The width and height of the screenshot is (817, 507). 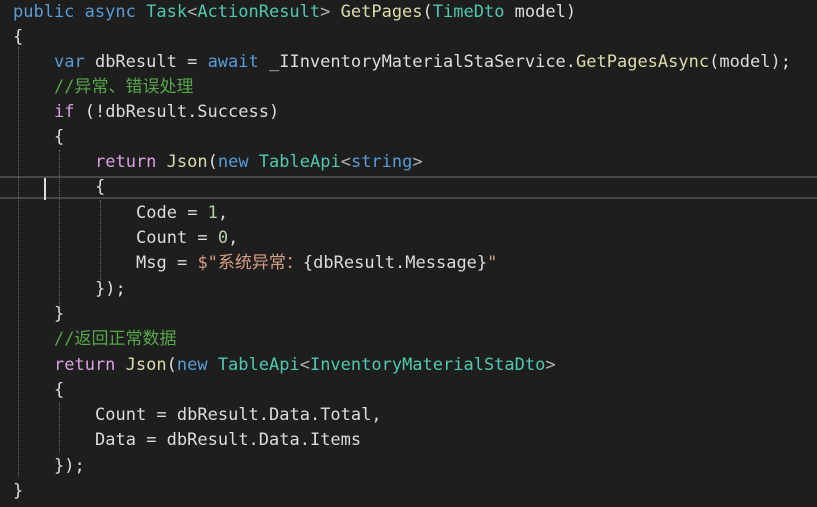 I want to click on comment: //异常、错误处理, so click(x=124, y=87).